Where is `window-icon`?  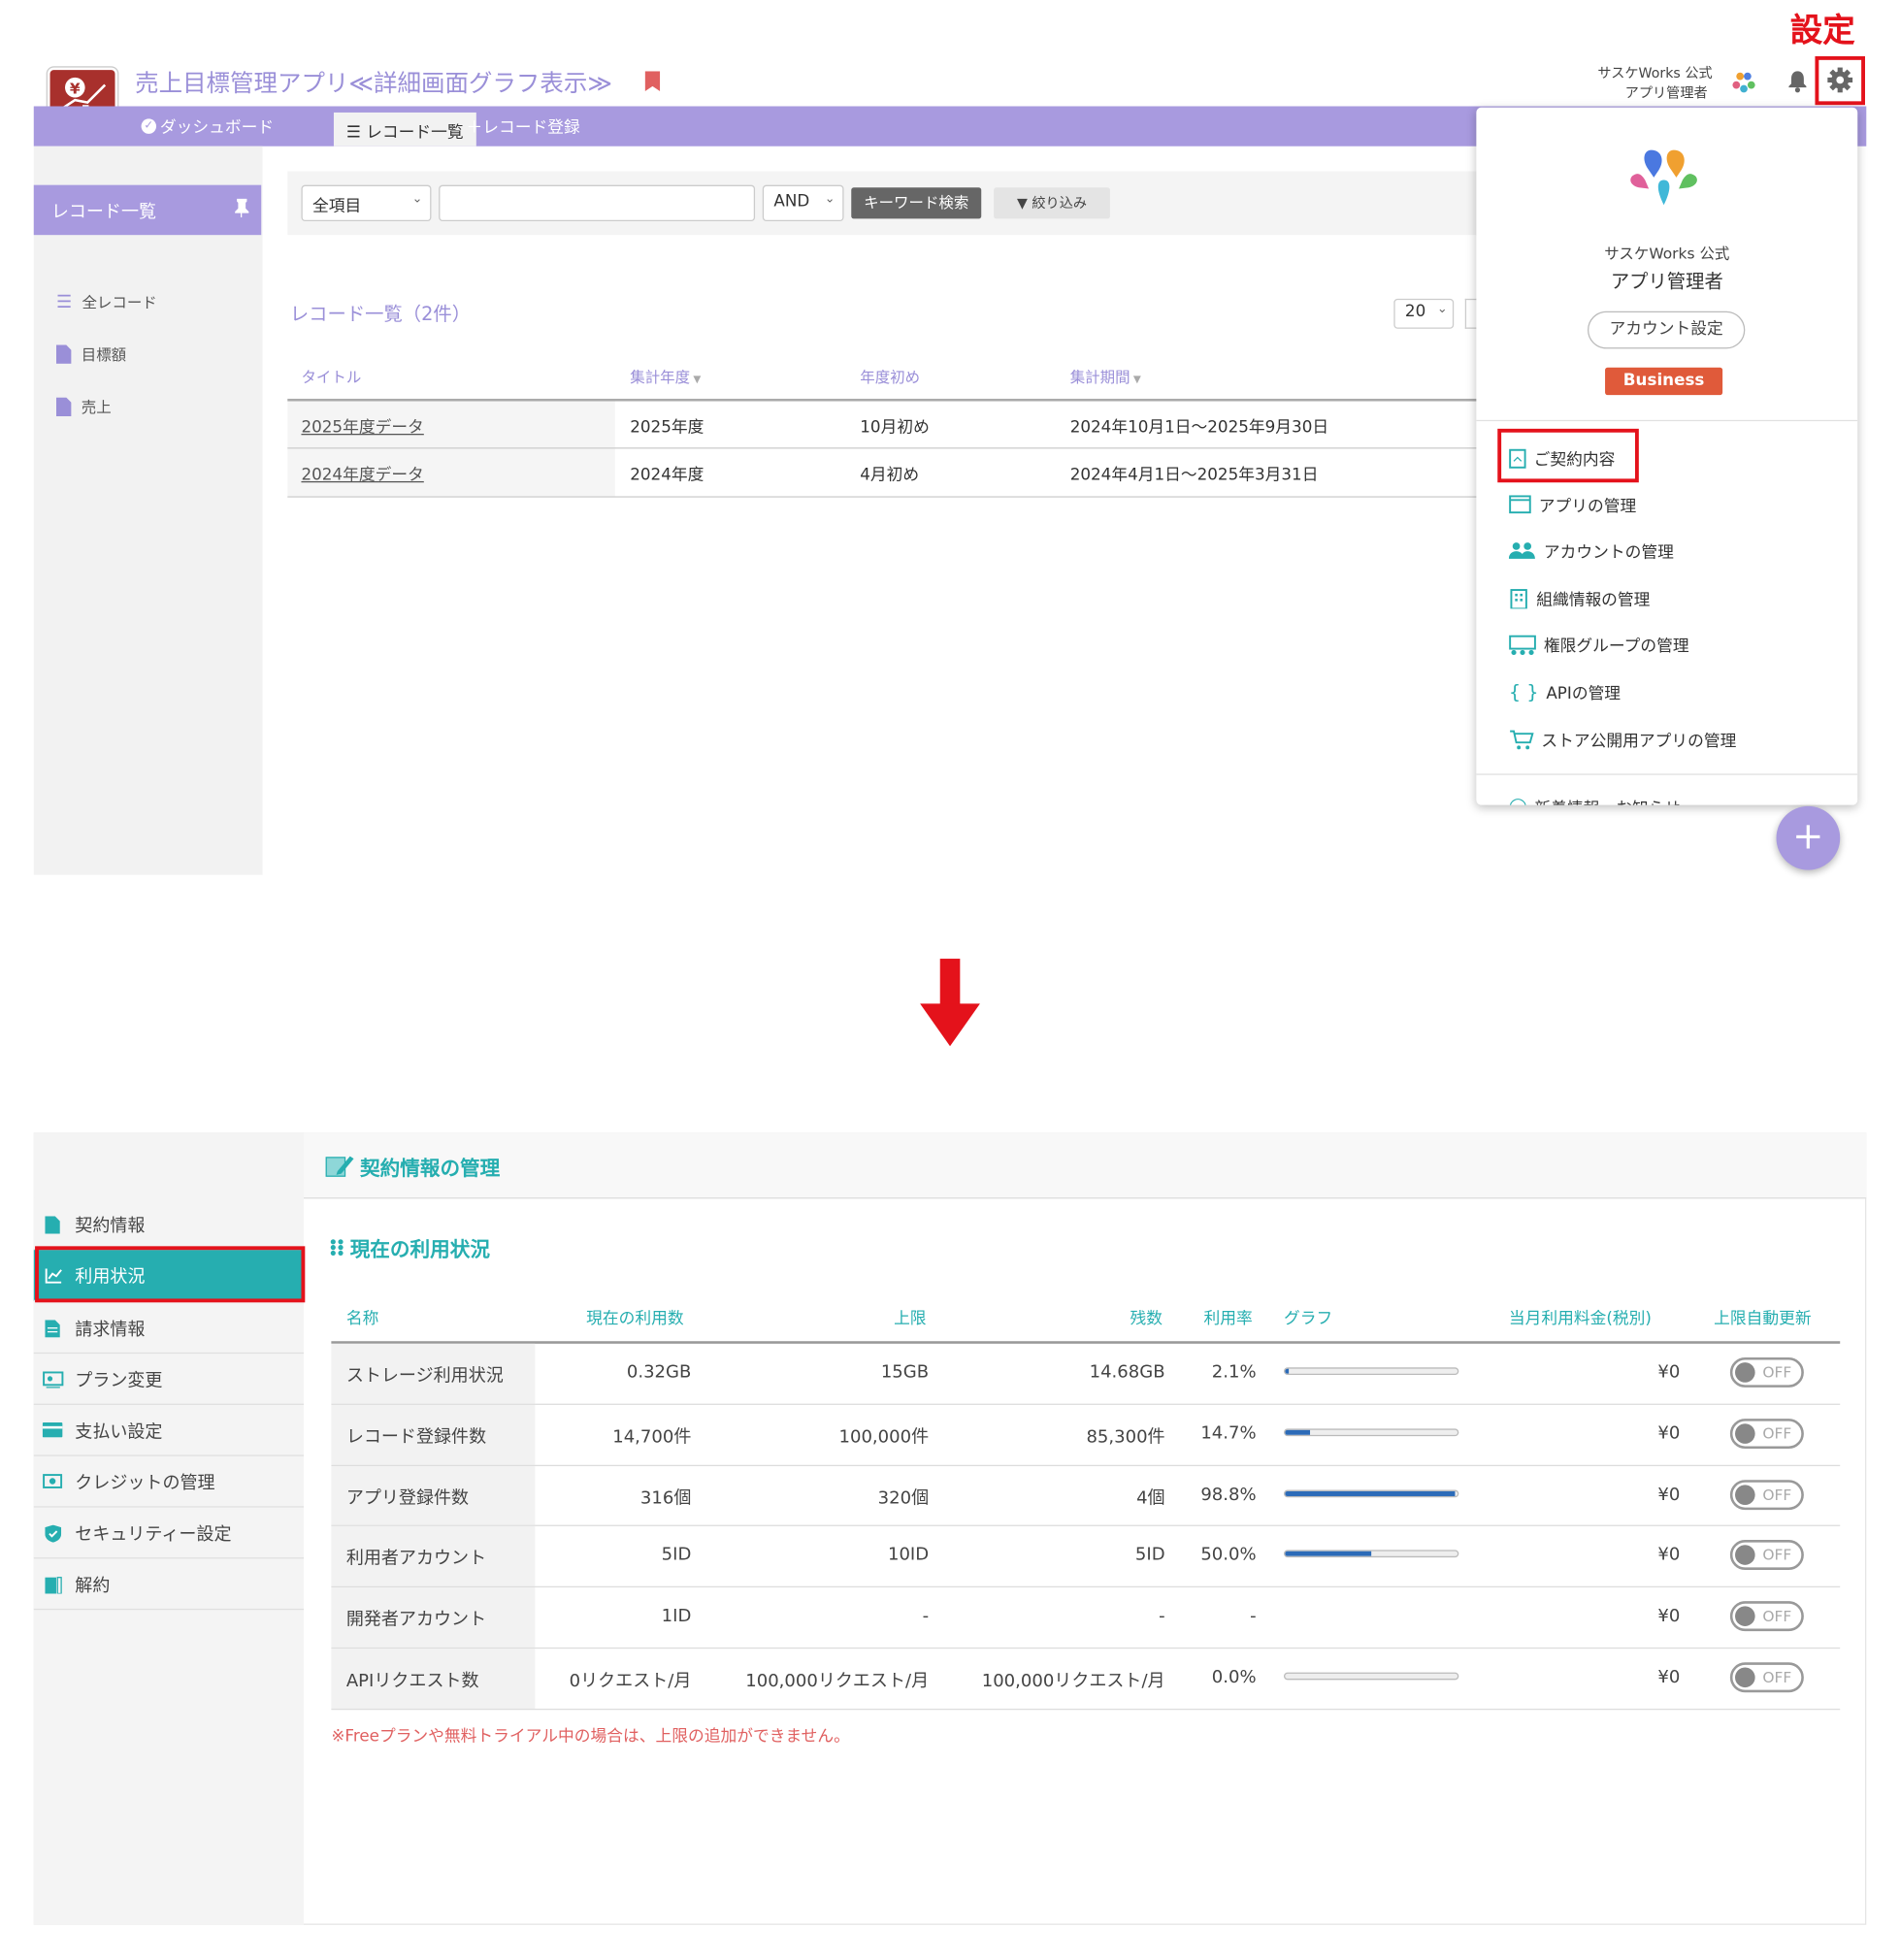 window-icon is located at coordinates (1520, 504).